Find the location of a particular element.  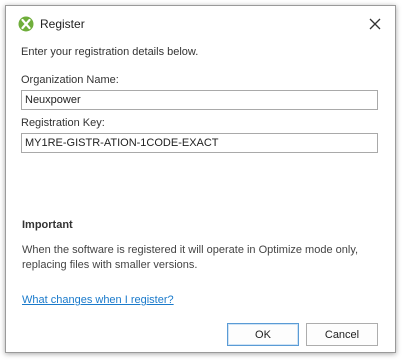

what-changes-link: What changes when I register? is located at coordinates (98, 300).